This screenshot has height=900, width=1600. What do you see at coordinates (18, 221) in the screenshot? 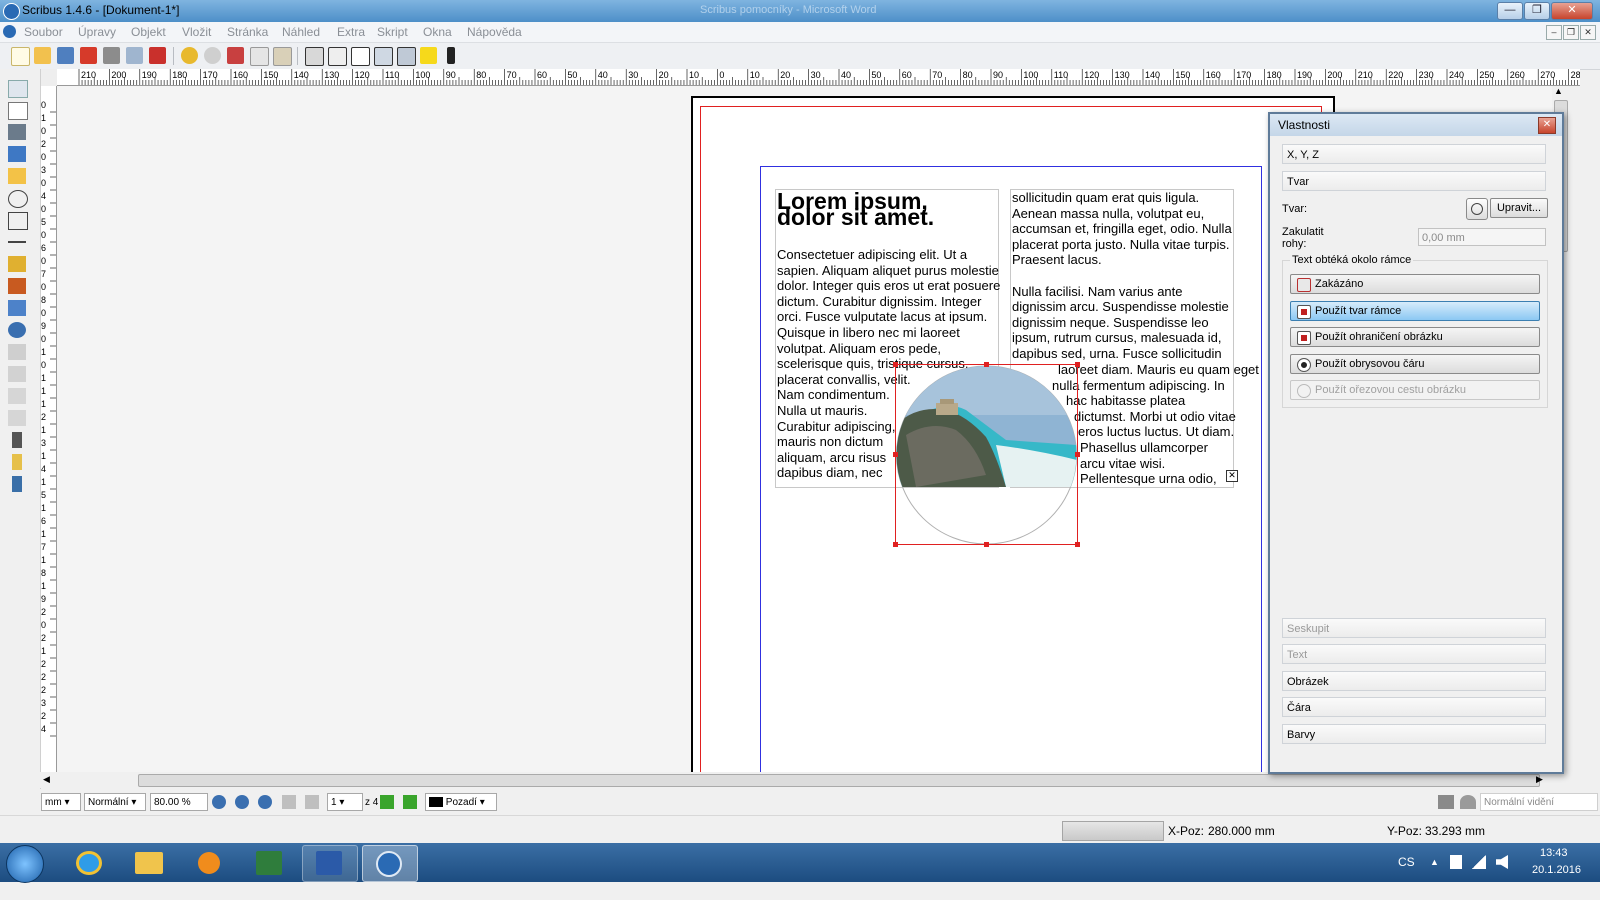
I see `polygon-tool-icon` at bounding box center [18, 221].